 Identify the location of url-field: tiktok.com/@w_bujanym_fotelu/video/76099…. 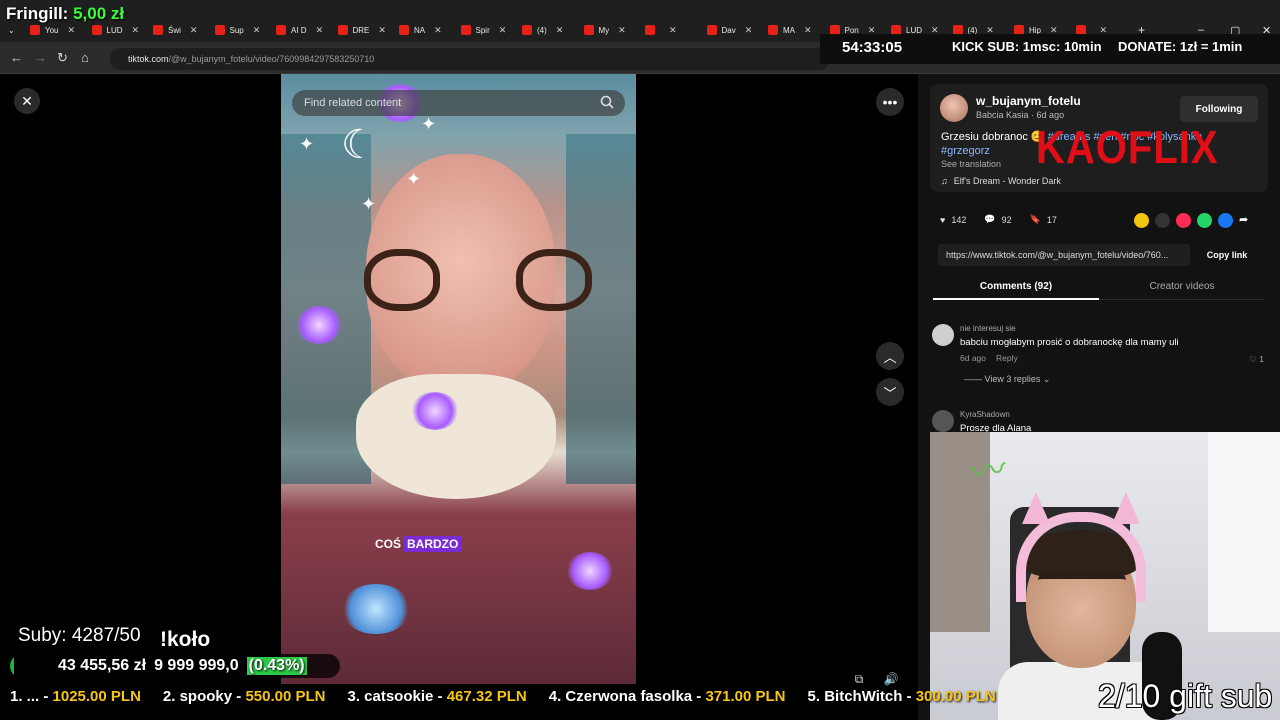
(470, 59).